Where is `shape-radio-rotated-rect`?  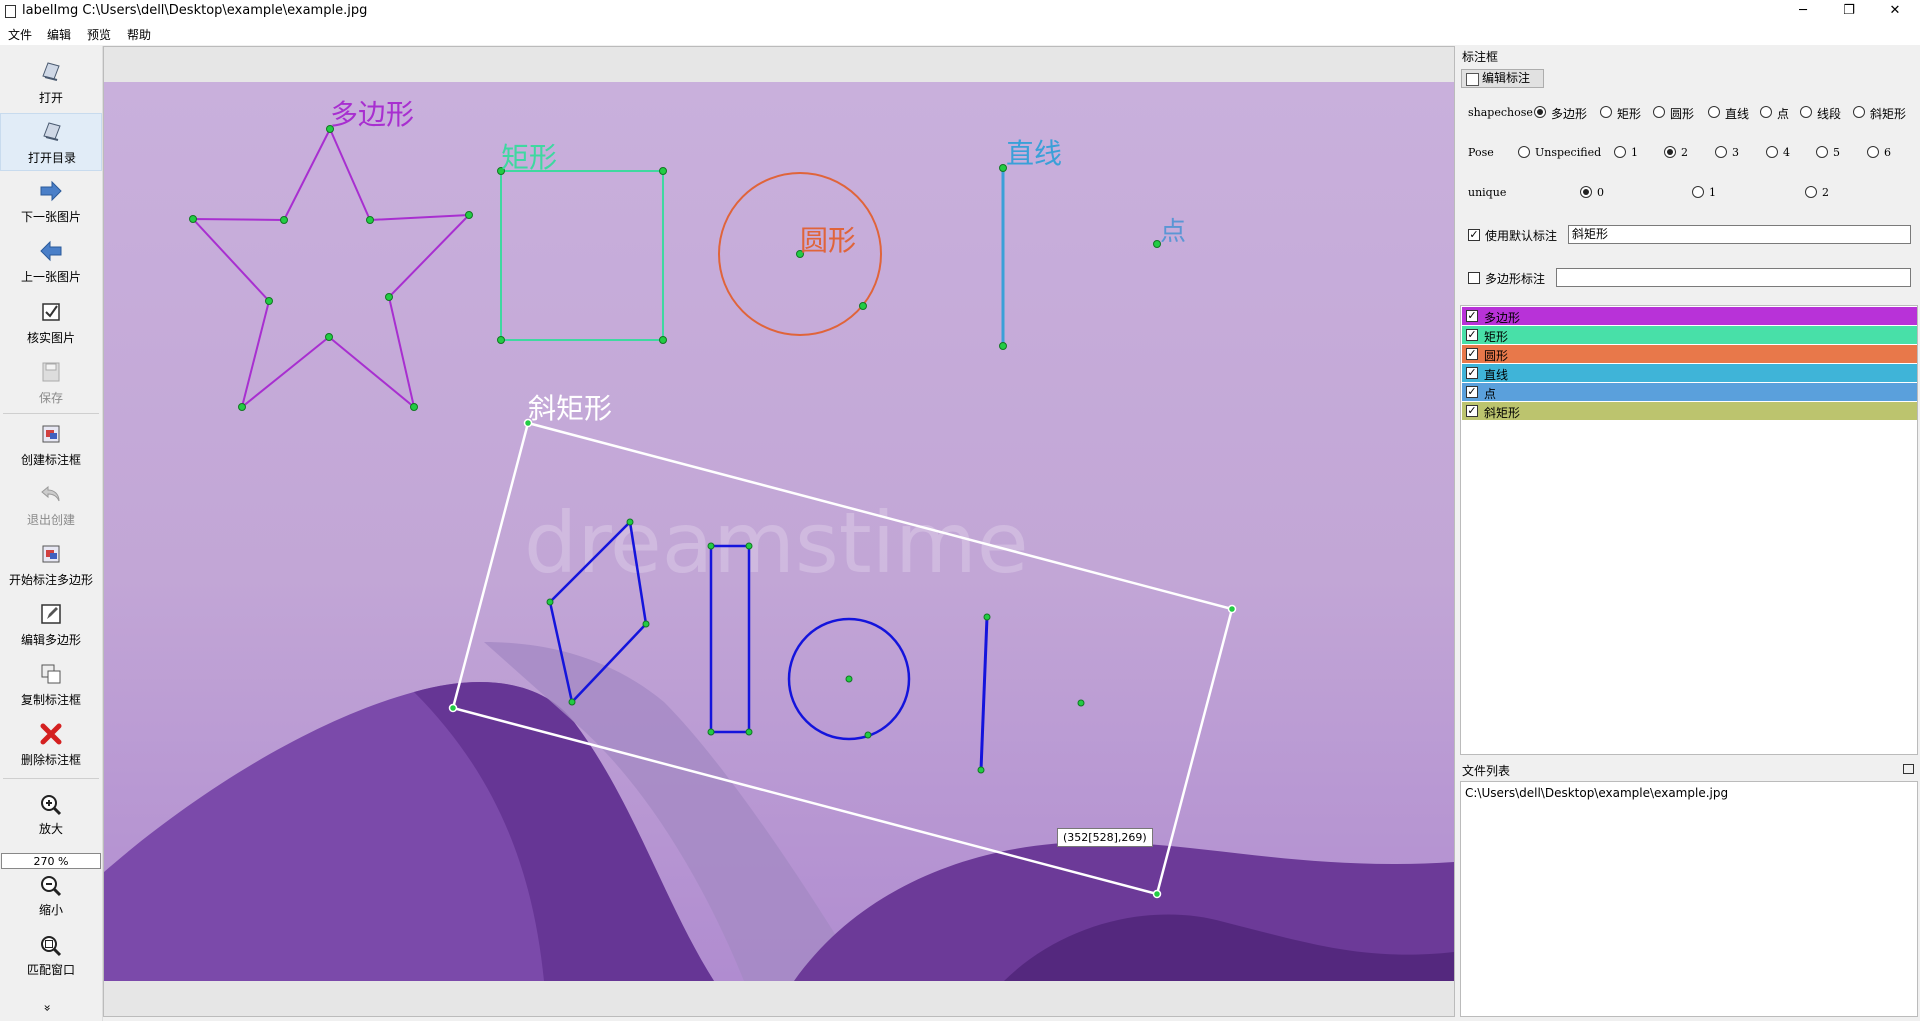
shape-radio-rotated-rect is located at coordinates (1859, 112).